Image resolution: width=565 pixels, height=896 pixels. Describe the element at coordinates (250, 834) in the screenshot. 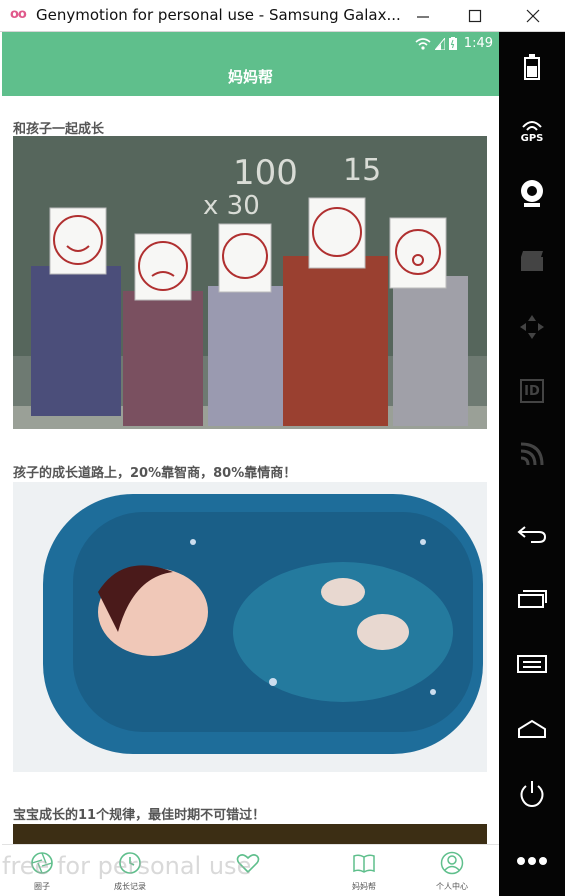

I see `article-image` at that location.